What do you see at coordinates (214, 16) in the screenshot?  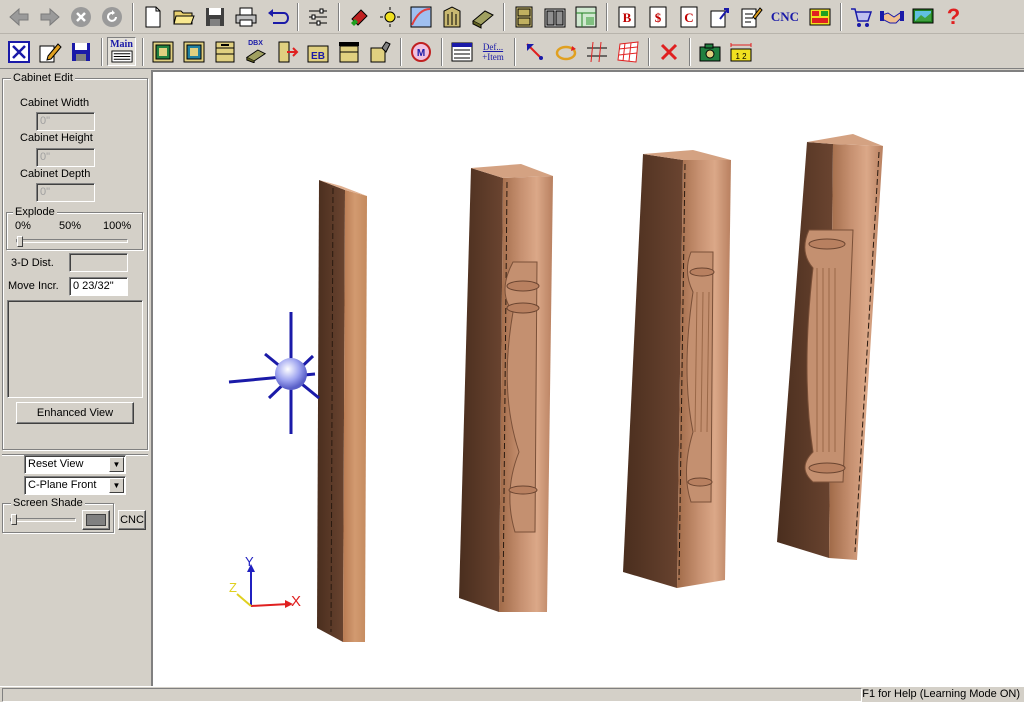 I see `save-icon` at bounding box center [214, 16].